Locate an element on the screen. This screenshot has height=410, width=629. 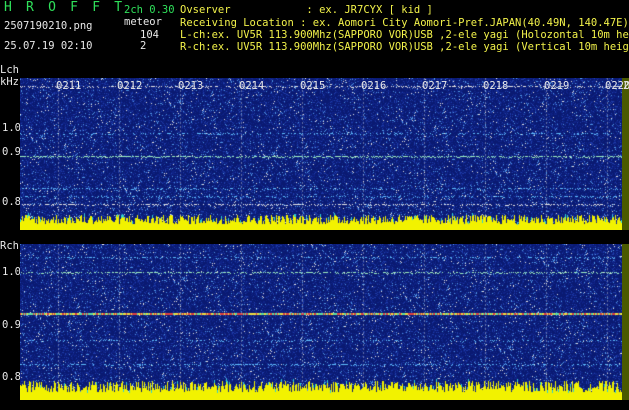
time-label-0217: 0217 is located at coordinates (435, 86).